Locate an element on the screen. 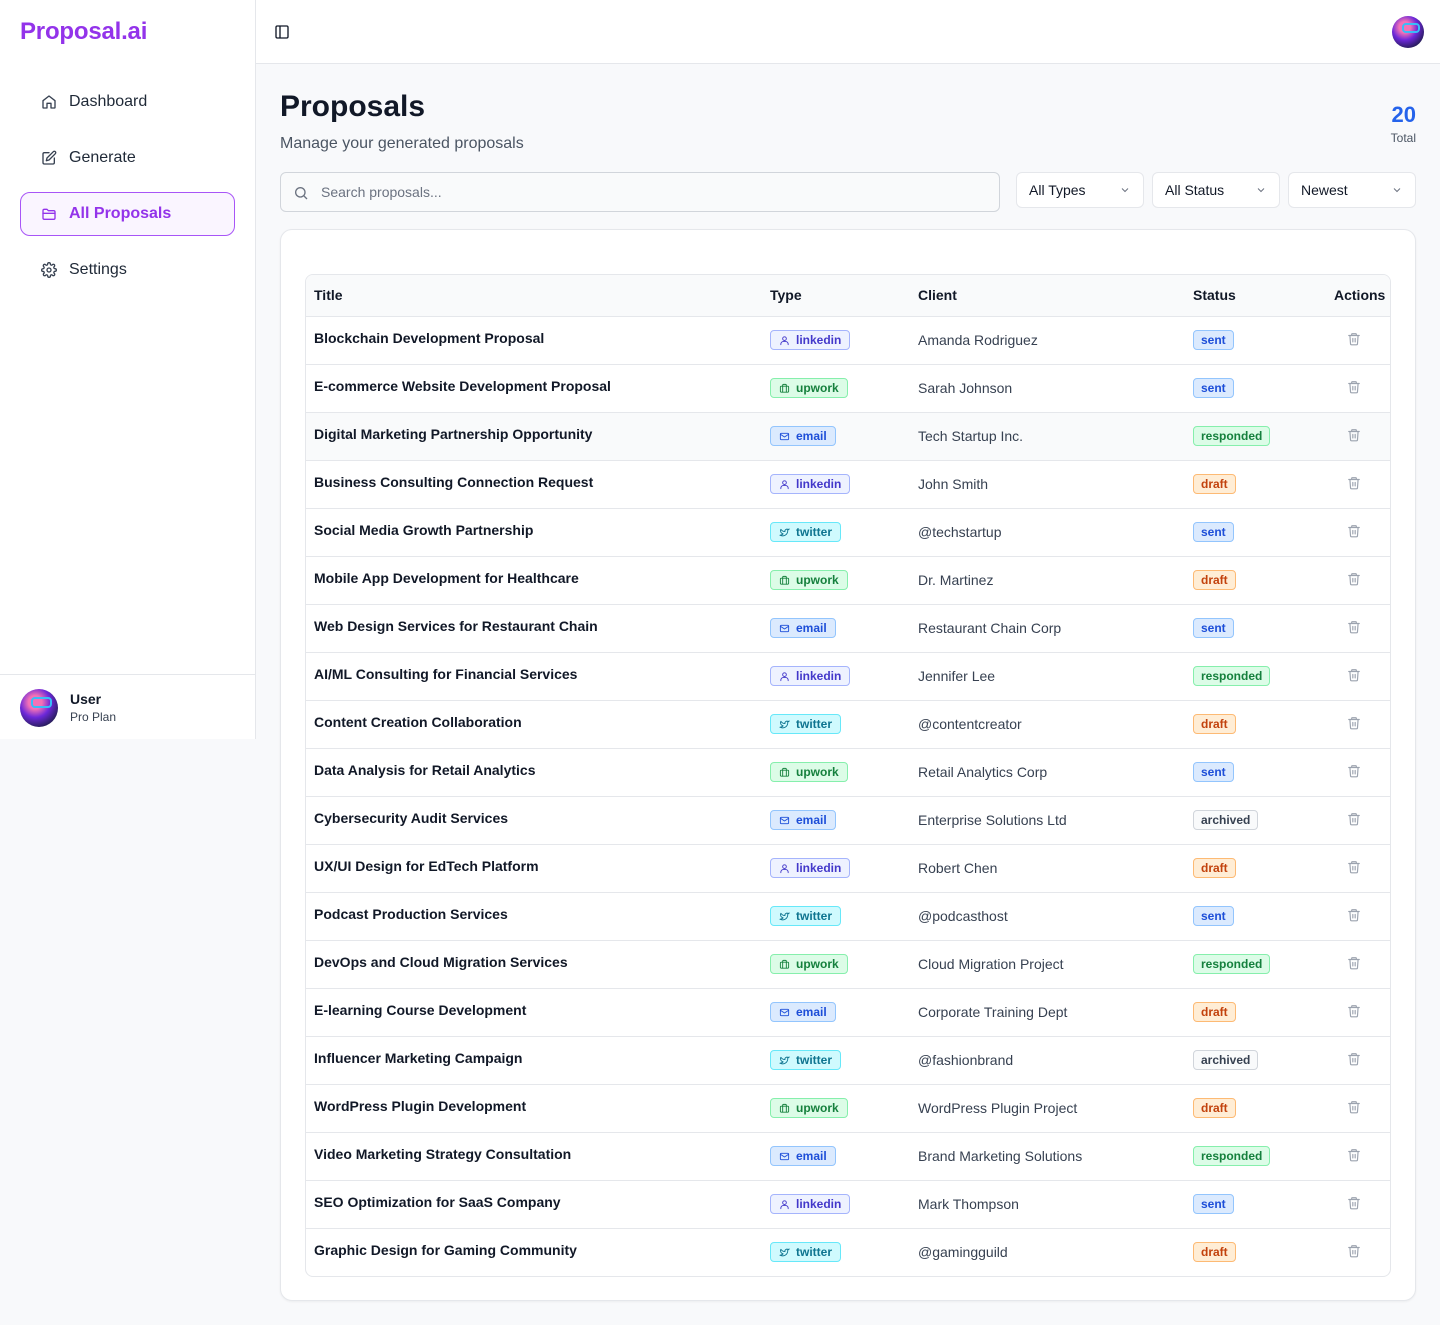 This screenshot has height=1325, width=1440. type-label: email is located at coordinates (811, 628).